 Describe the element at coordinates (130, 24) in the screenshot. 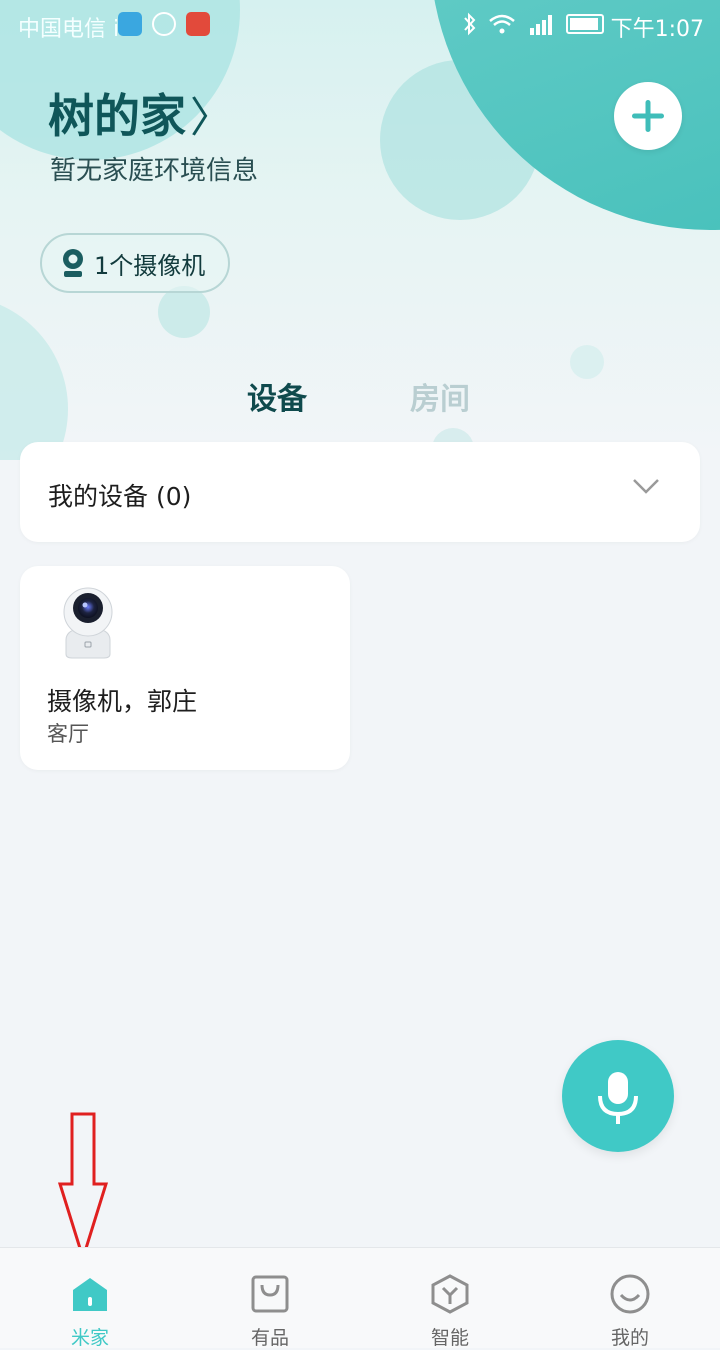

I see `app-notification-icon` at that location.